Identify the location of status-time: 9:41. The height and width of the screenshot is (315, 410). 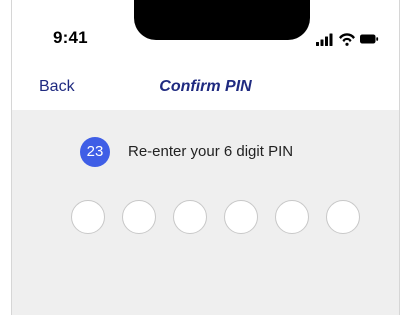
(70, 37).